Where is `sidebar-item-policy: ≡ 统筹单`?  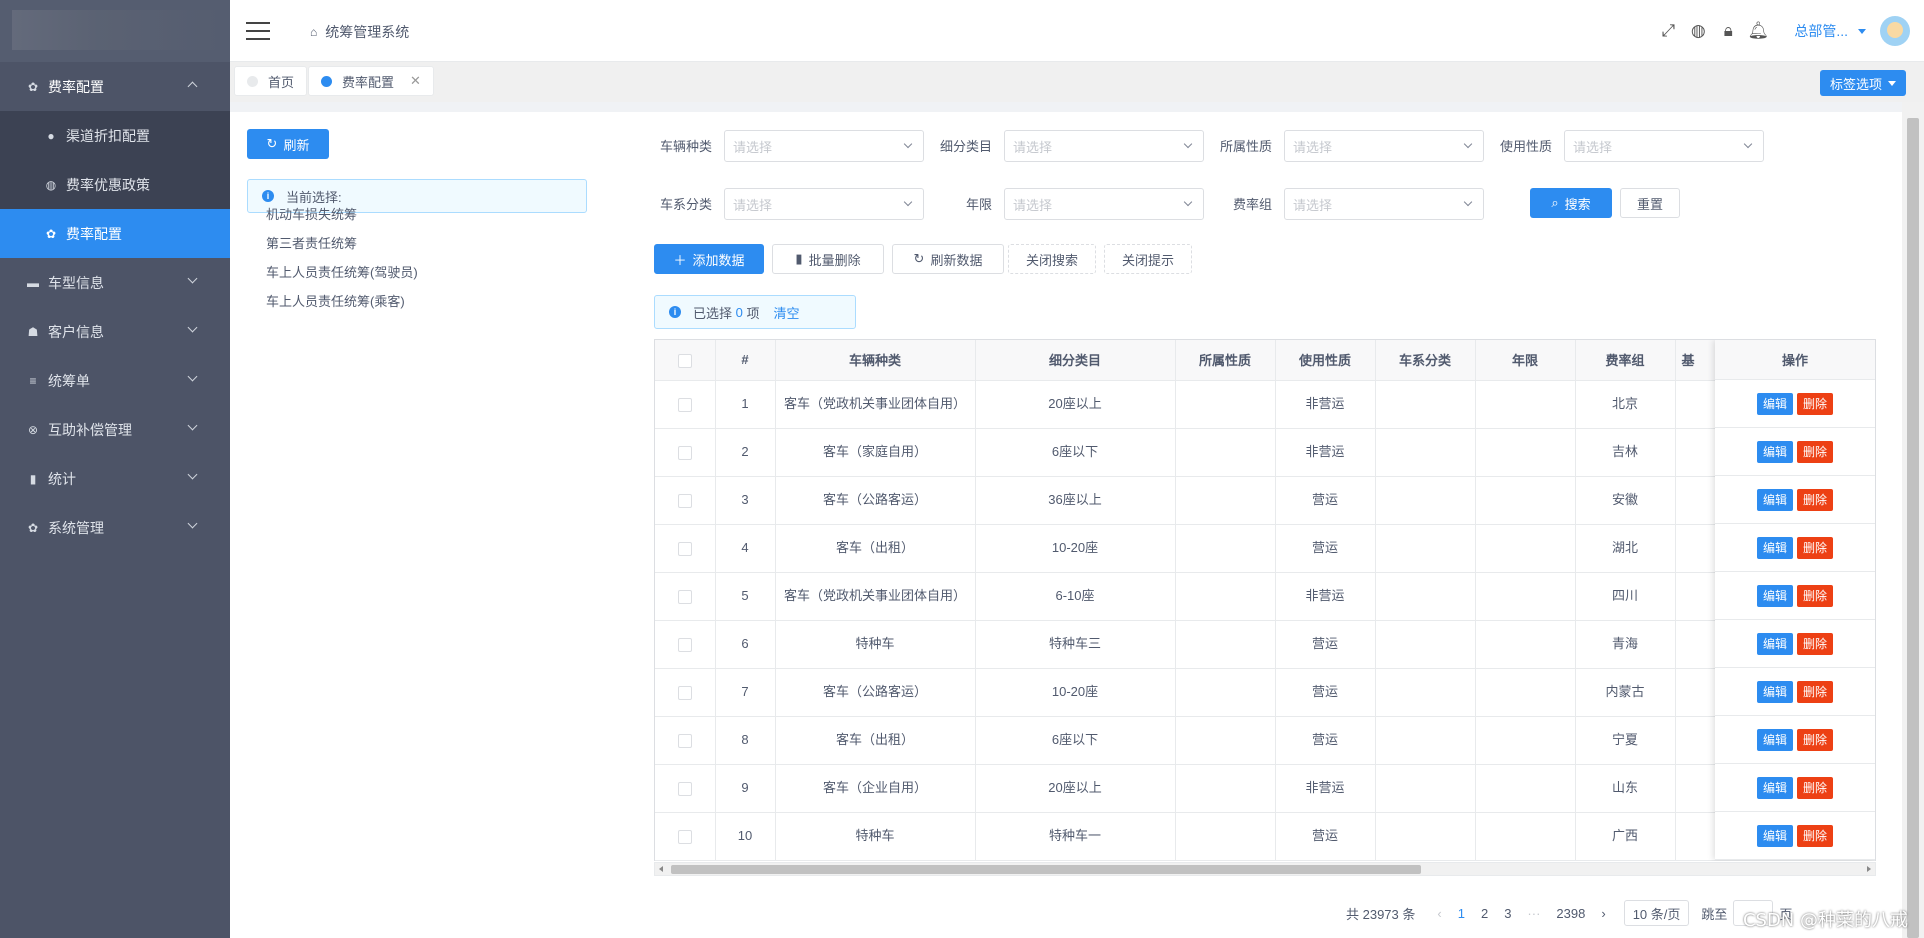 sidebar-item-policy: ≡ 统筹单 is located at coordinates (115, 380).